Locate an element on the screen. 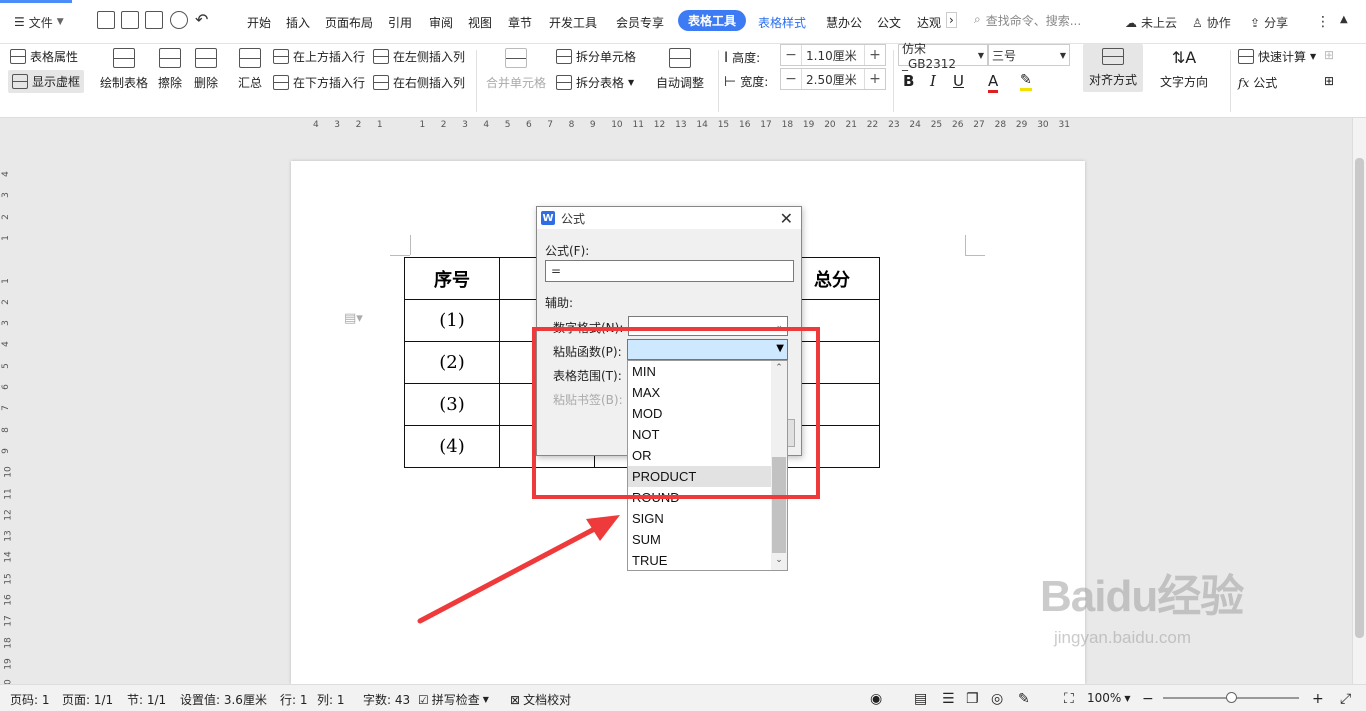 The image size is (1366, 711). formula-button: fx 公式 is located at coordinates (1257, 82).